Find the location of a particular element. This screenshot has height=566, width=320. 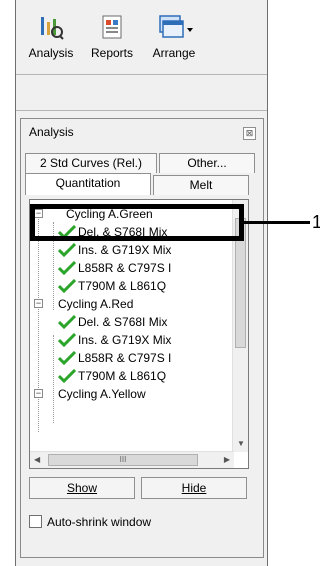

show-button: Show is located at coordinates (82, 488).